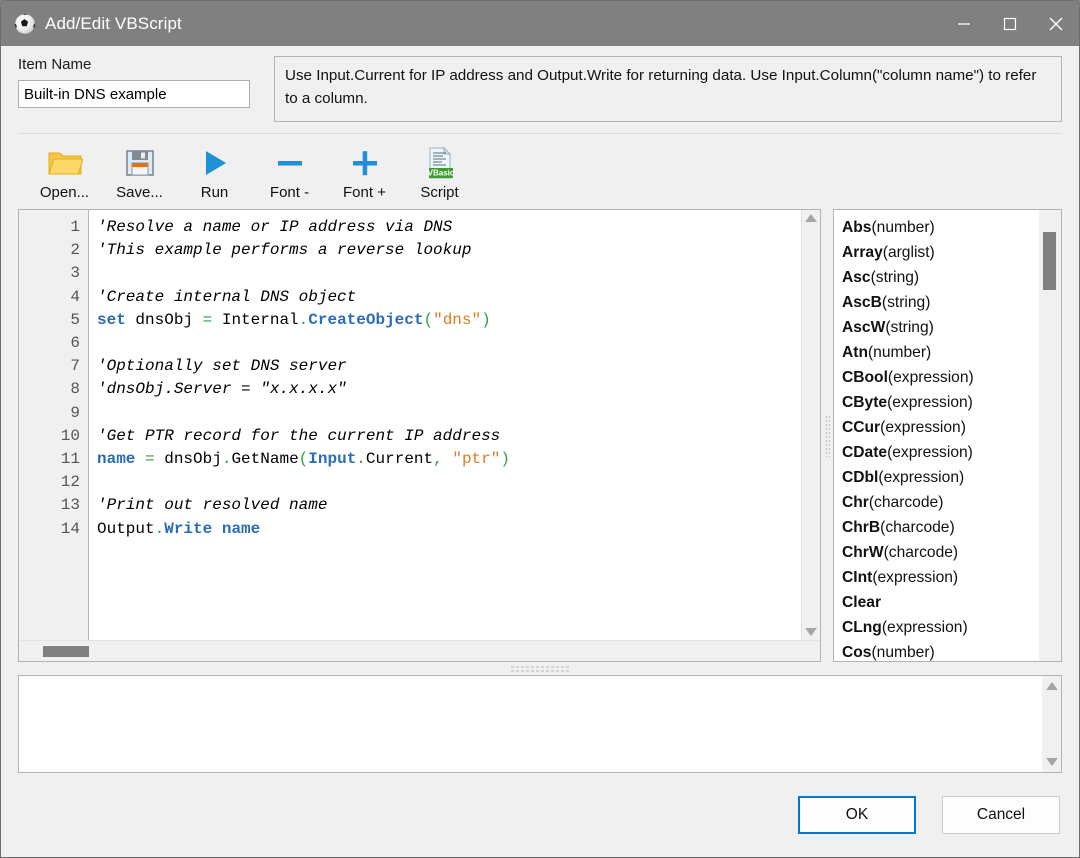 This screenshot has width=1080, height=858. I want to click on output-vertical-scrollbar, so click(1051, 724).